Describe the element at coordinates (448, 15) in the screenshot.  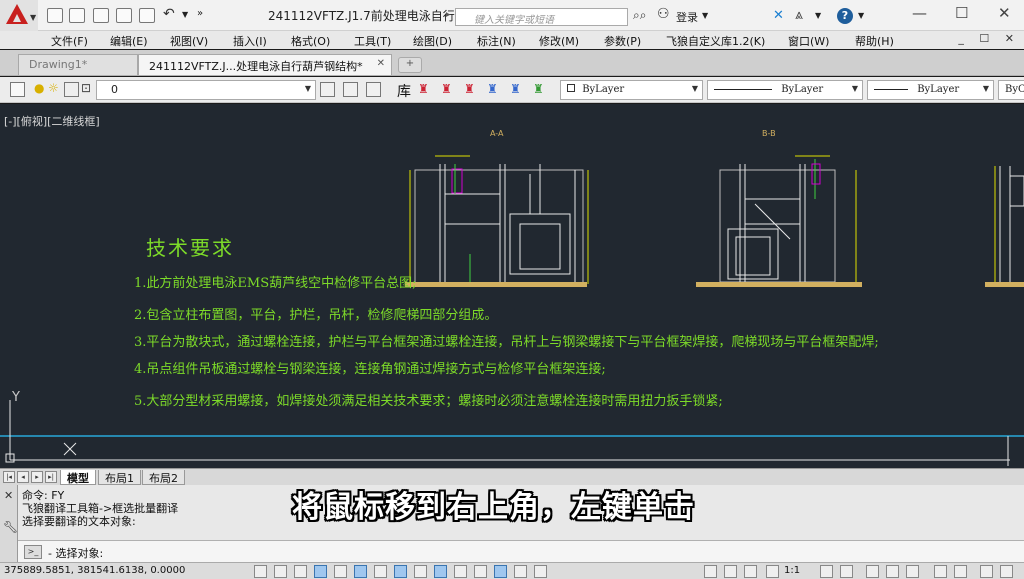
I see `search-expand-icon: ▸` at that location.